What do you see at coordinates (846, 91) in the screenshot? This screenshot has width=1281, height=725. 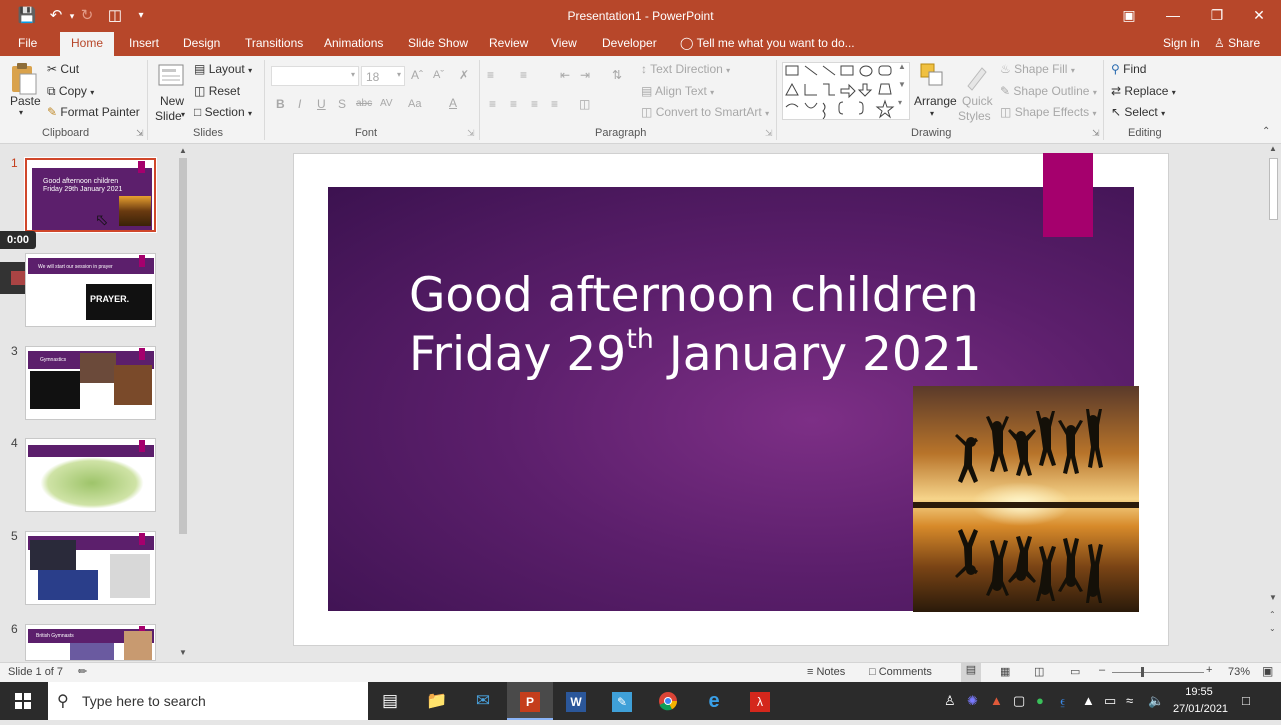 I see `shapes-gallery` at bounding box center [846, 91].